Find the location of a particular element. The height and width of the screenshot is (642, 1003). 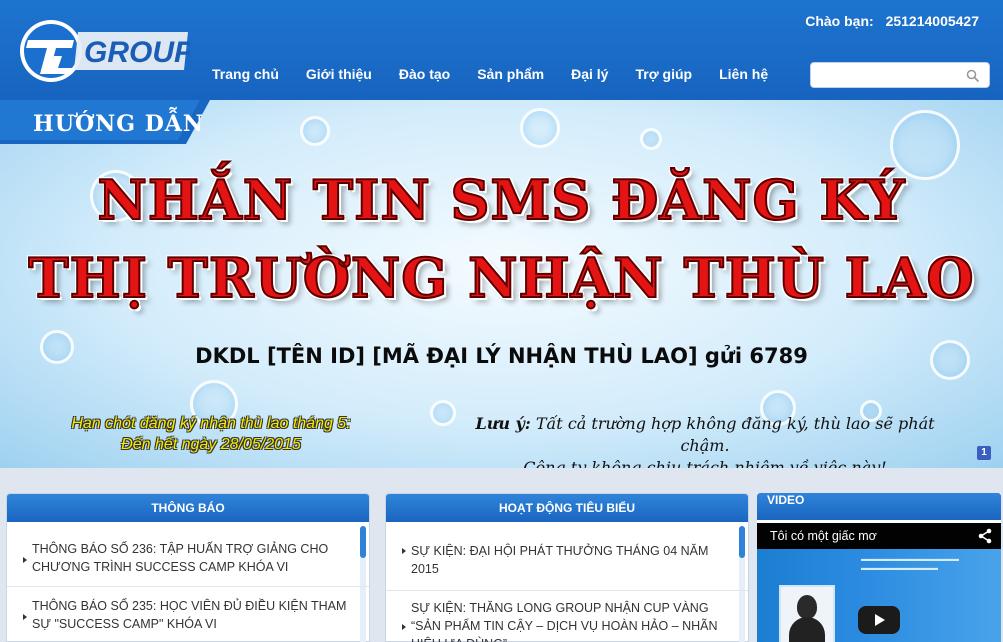

deadline-line2: Đến hết ngày 28/05/2015 is located at coordinates (211, 444).